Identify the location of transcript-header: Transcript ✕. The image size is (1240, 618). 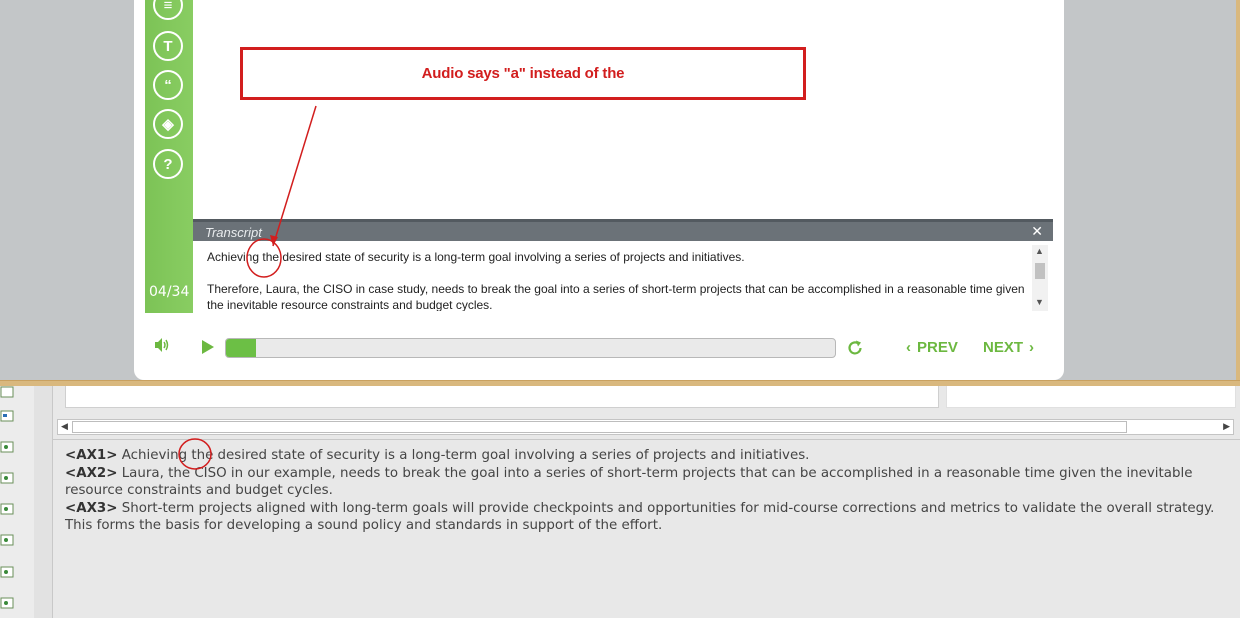
(623, 230).